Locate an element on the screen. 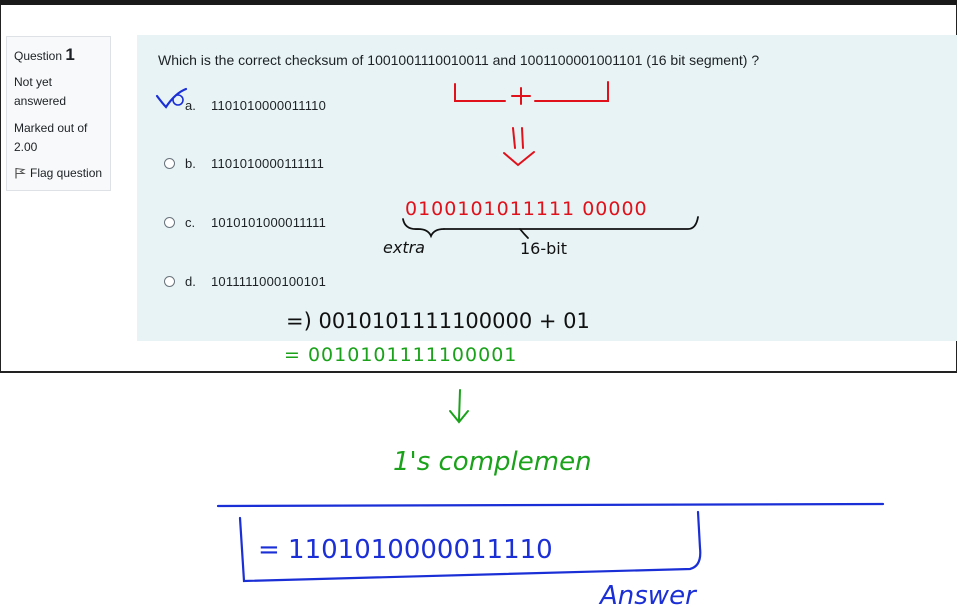 This screenshot has width=957, height=611. sum-result-step: = 0010101111100001 is located at coordinates (400, 355).